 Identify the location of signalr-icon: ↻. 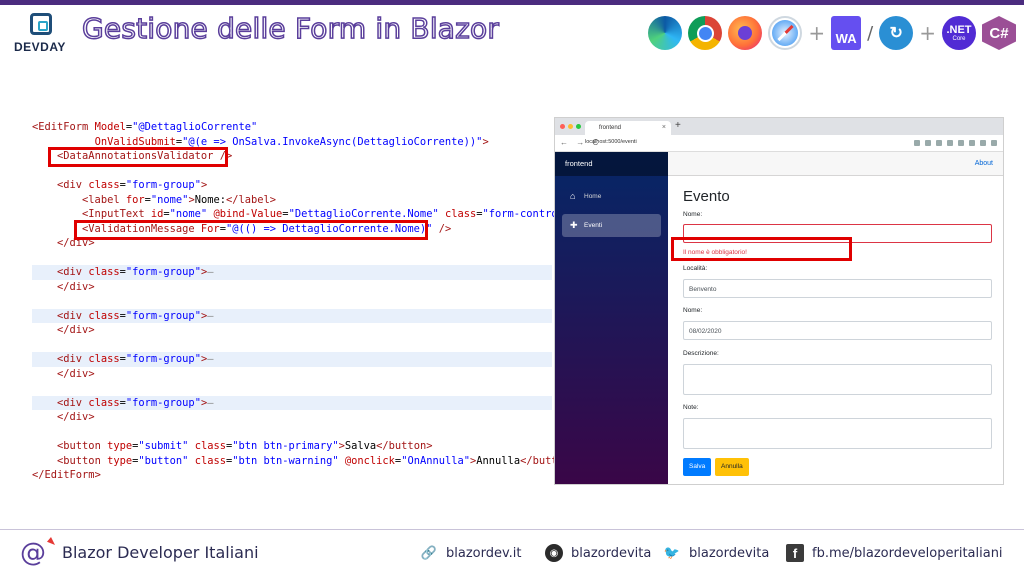
(896, 33).